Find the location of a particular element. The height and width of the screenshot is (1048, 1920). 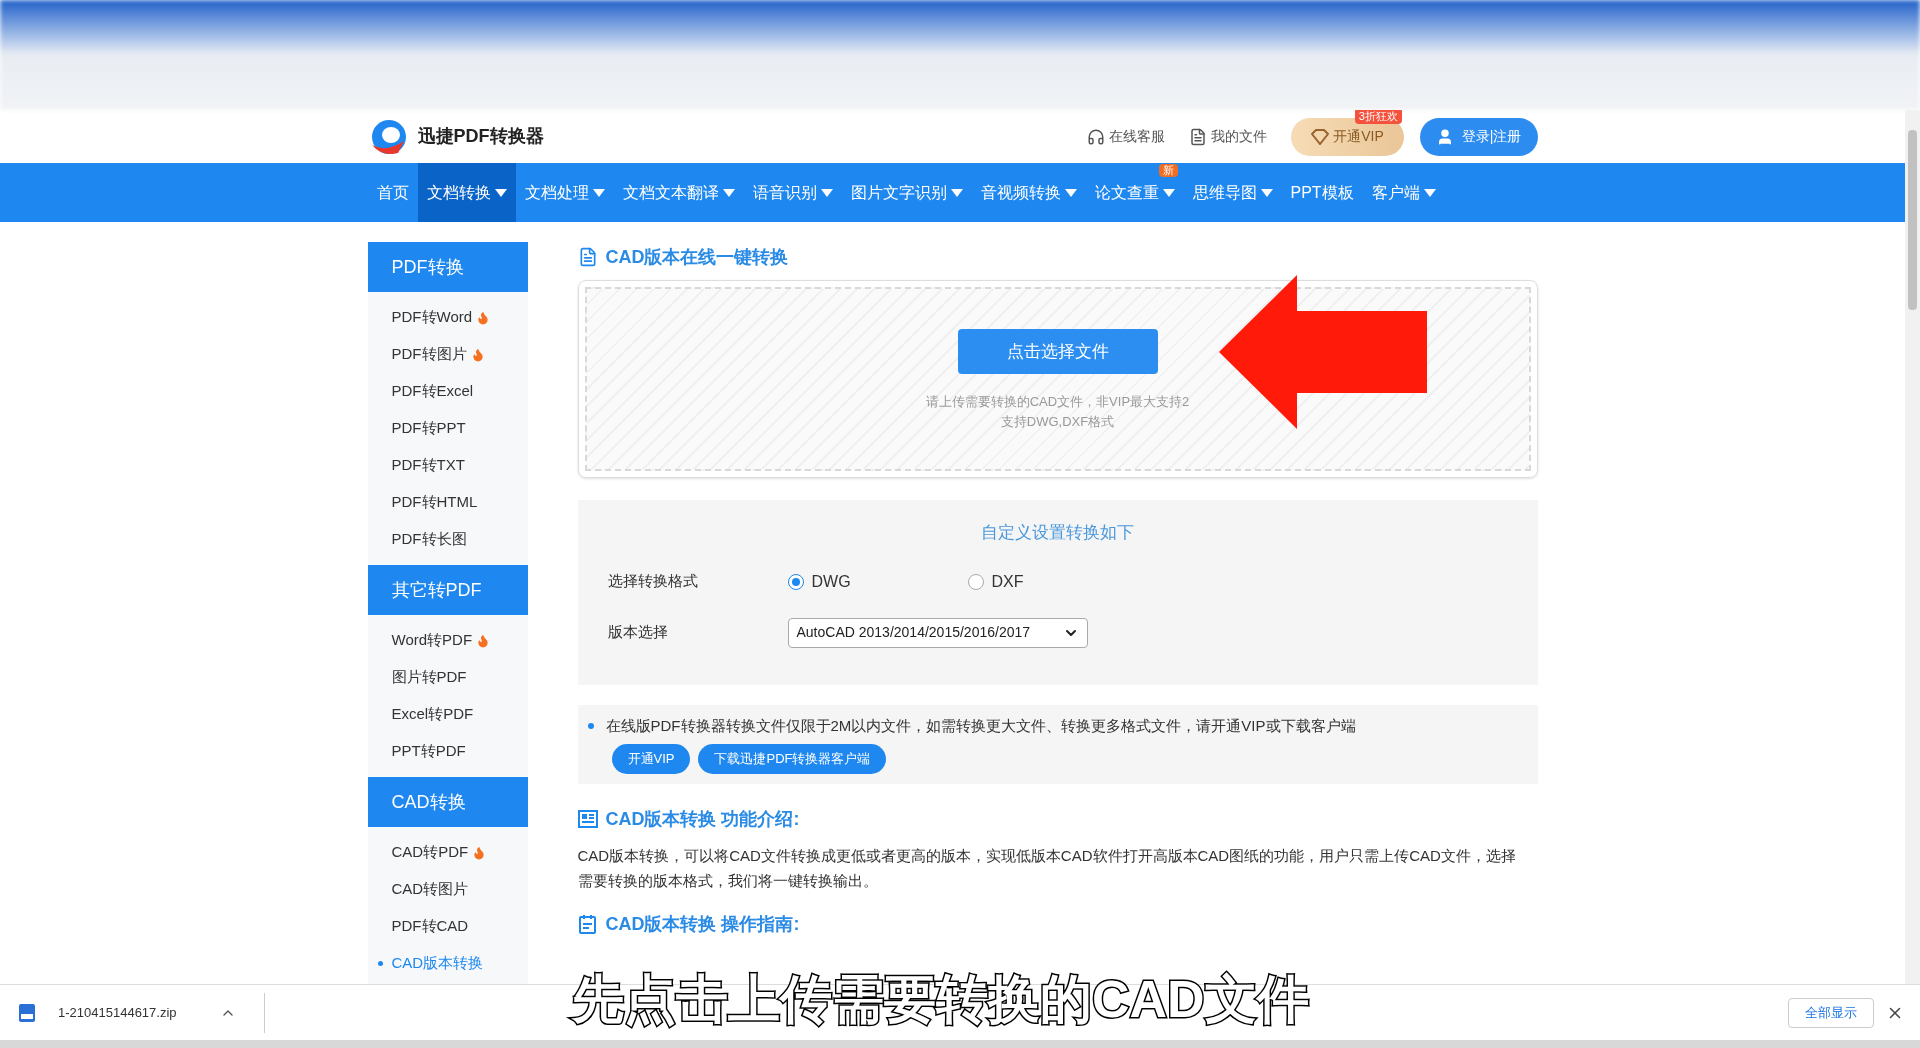

sidebar-item: PDF转TXT is located at coordinates (447, 465).